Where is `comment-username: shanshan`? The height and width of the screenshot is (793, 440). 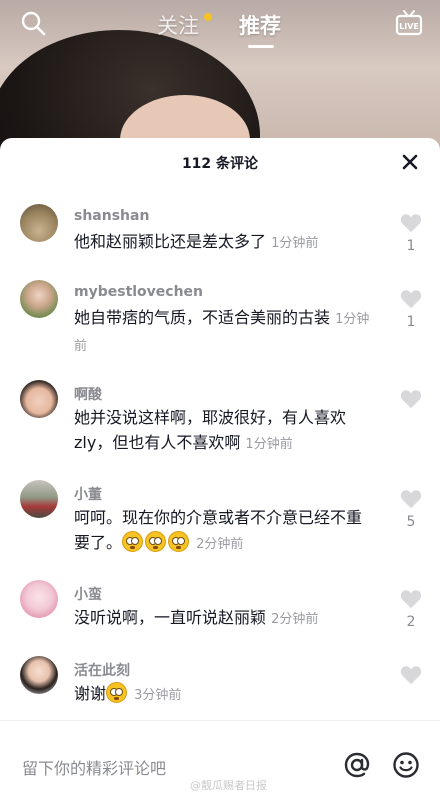 comment-username: shanshan is located at coordinates (111, 216).